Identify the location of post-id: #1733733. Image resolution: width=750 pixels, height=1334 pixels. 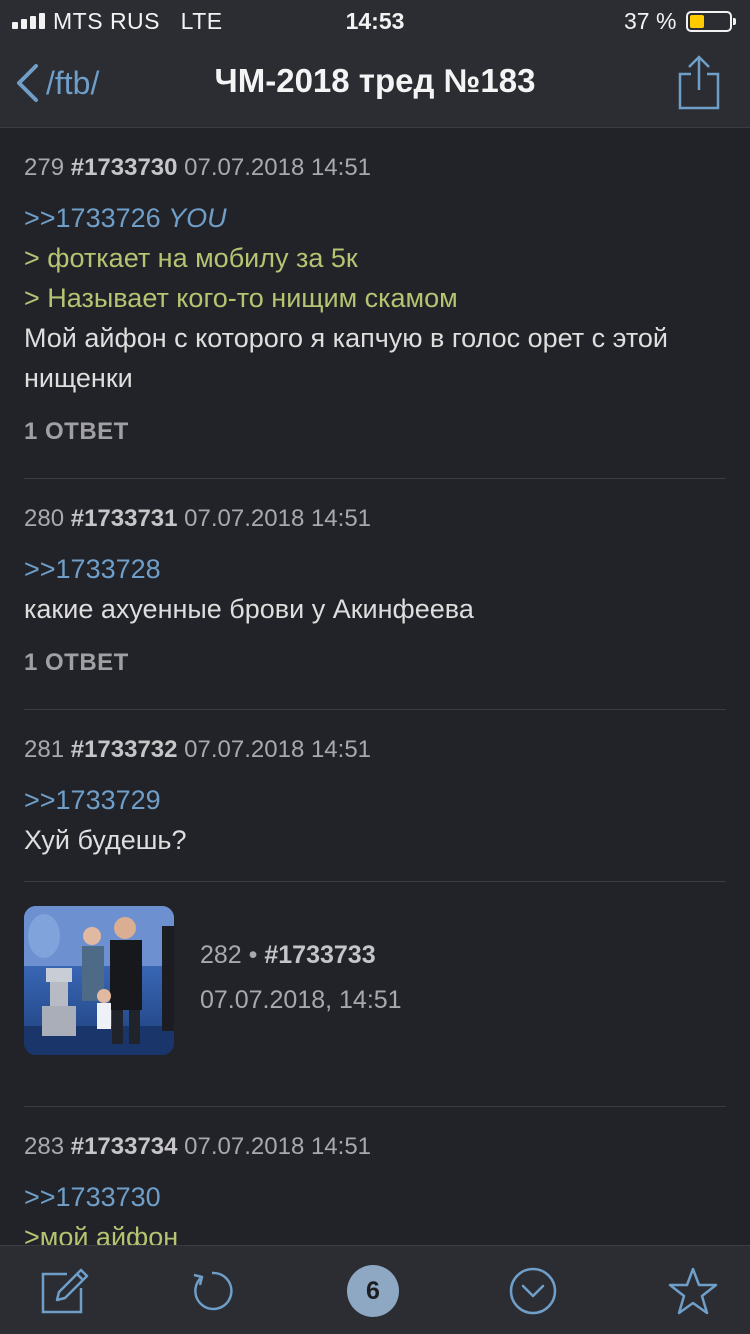
(319, 955).